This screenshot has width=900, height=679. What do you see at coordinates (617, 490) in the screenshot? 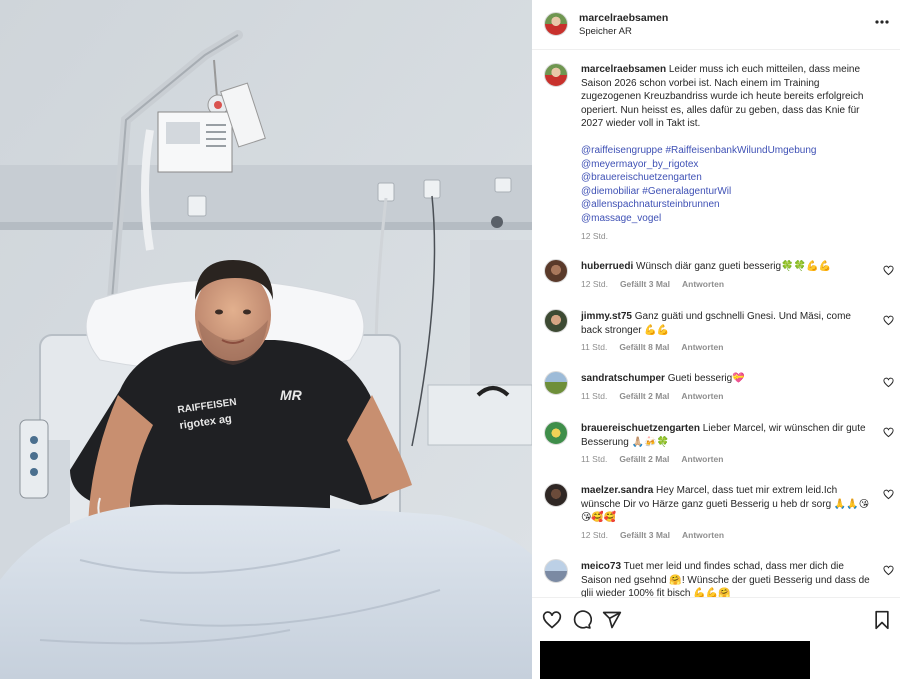
I see `comment-username: maelzer.sandra` at bounding box center [617, 490].